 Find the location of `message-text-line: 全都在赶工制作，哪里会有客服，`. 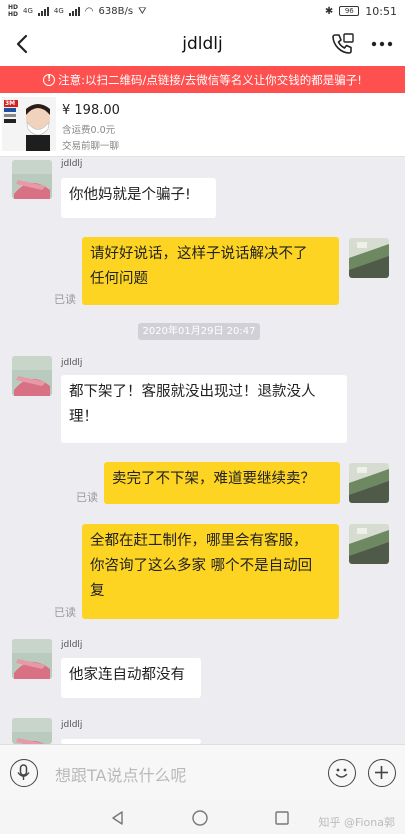

message-text-line: 全都在赶工制作，哪里会有客服， is located at coordinates (199, 541).